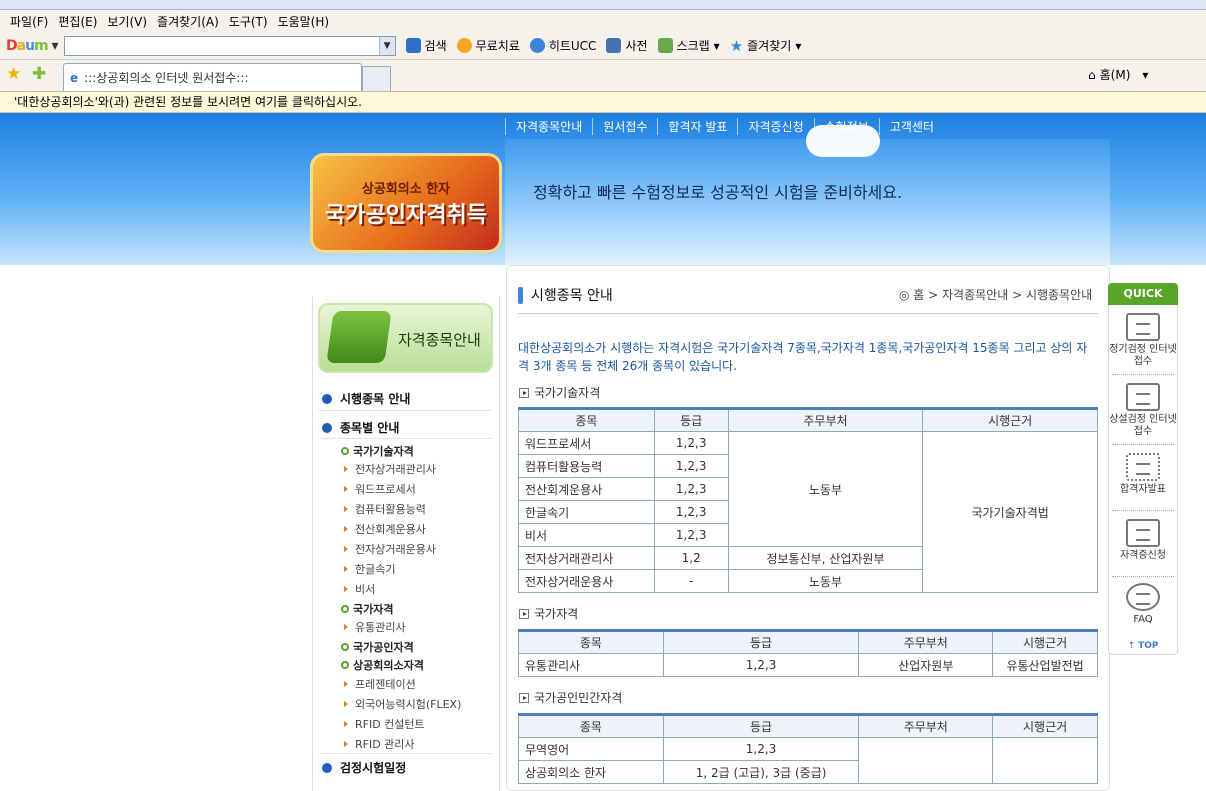  I want to click on menu-sub-national: 국가자격, so click(367, 609).